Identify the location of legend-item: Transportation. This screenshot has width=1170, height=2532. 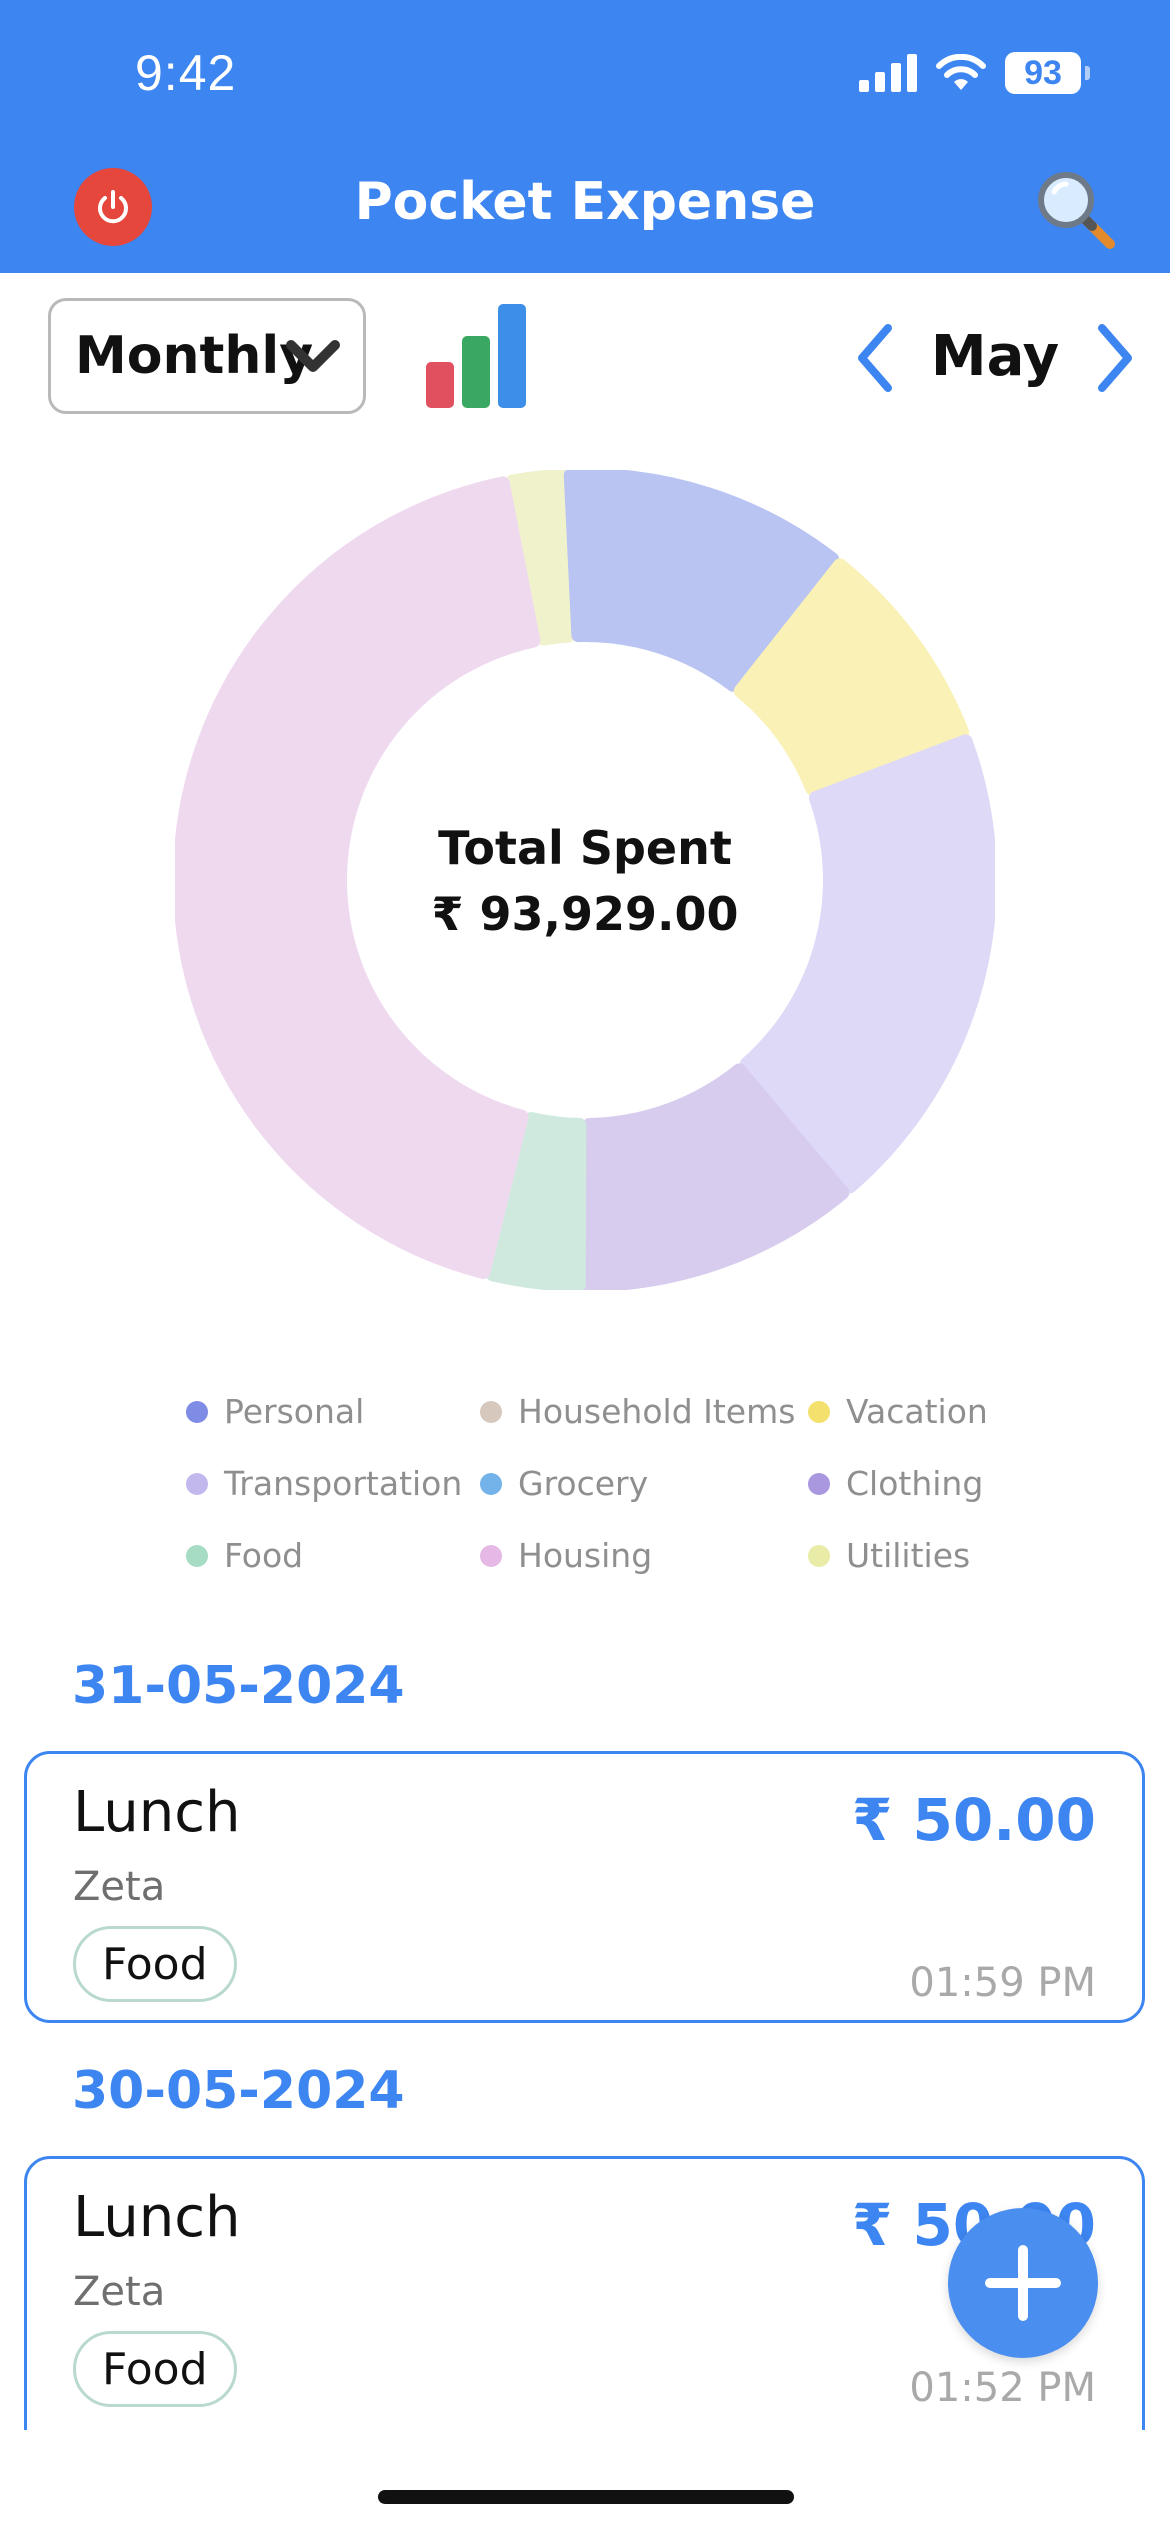
(324, 1483).